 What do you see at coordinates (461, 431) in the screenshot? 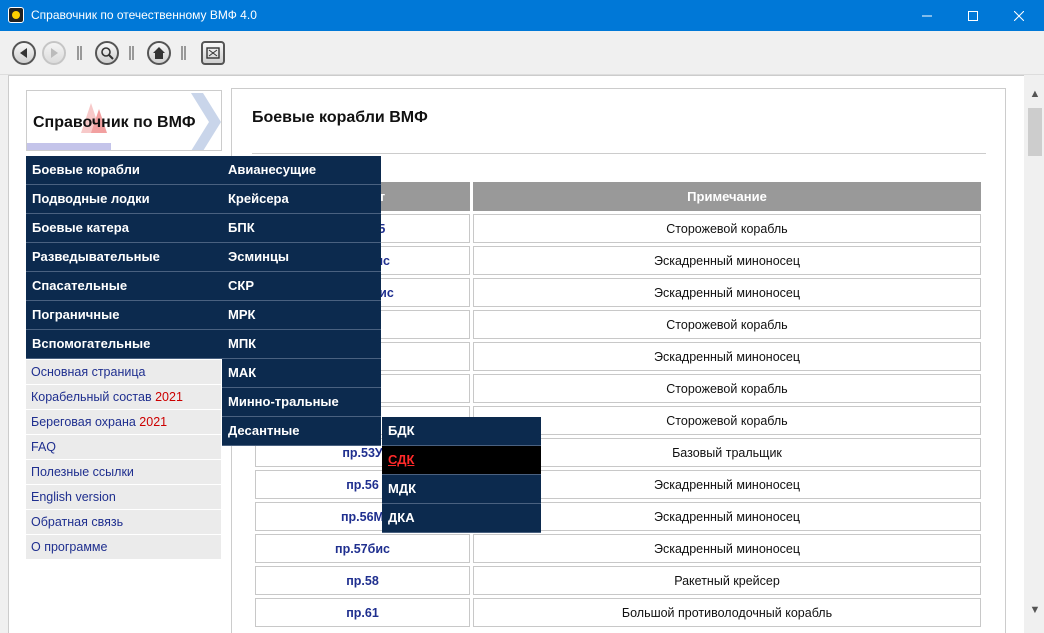
I see `submenu-item-landing: БДК` at bounding box center [461, 431].